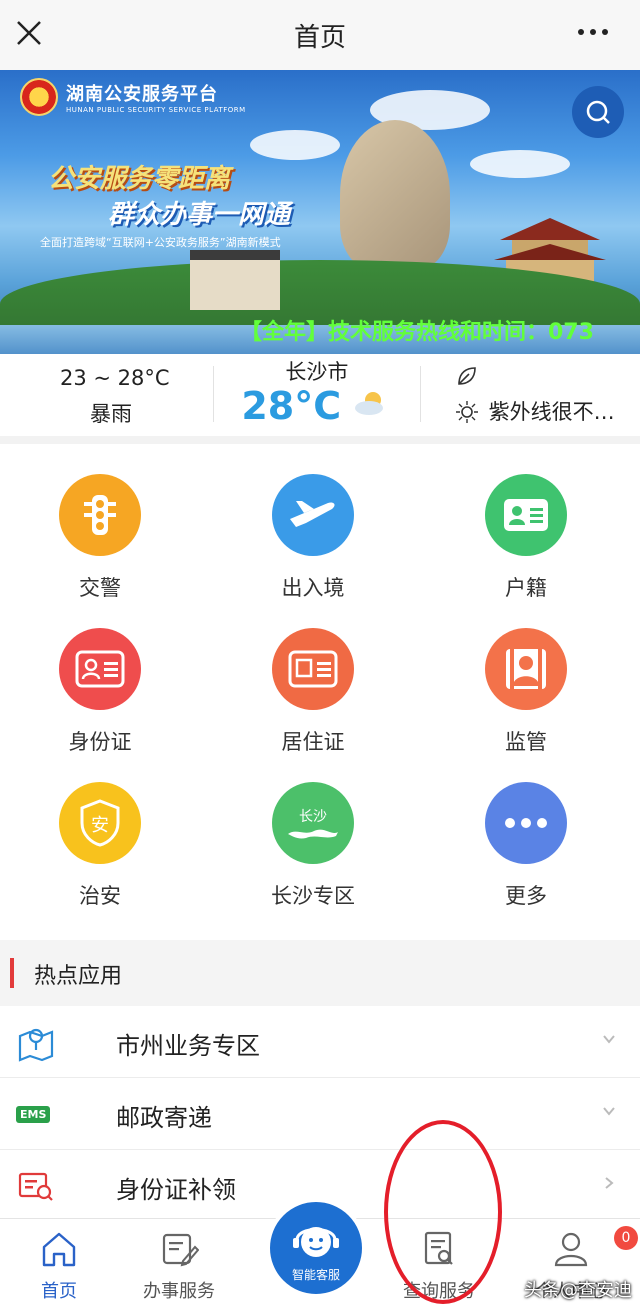  I want to click on app-id-card: 身份证, so click(100, 692).